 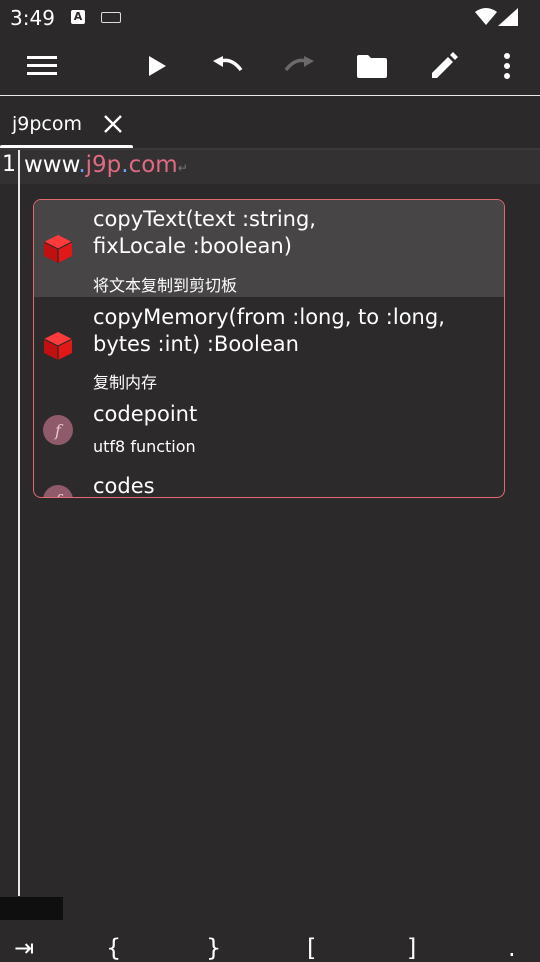 What do you see at coordinates (144, 446) in the screenshot?
I see `suggestion-description: utf8 function` at bounding box center [144, 446].